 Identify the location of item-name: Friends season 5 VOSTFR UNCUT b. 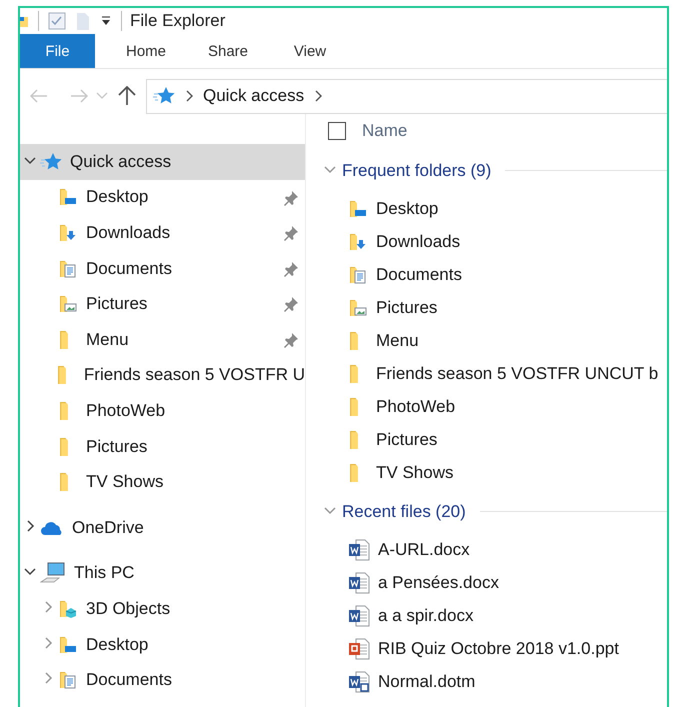
(517, 374).